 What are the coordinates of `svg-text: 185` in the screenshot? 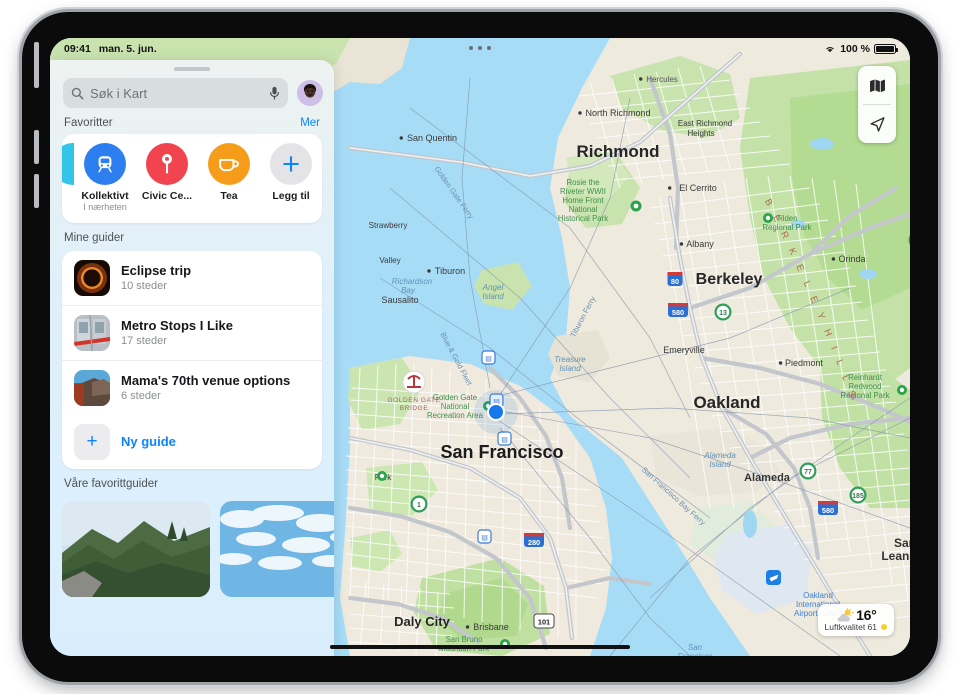 It's located at (858, 496).